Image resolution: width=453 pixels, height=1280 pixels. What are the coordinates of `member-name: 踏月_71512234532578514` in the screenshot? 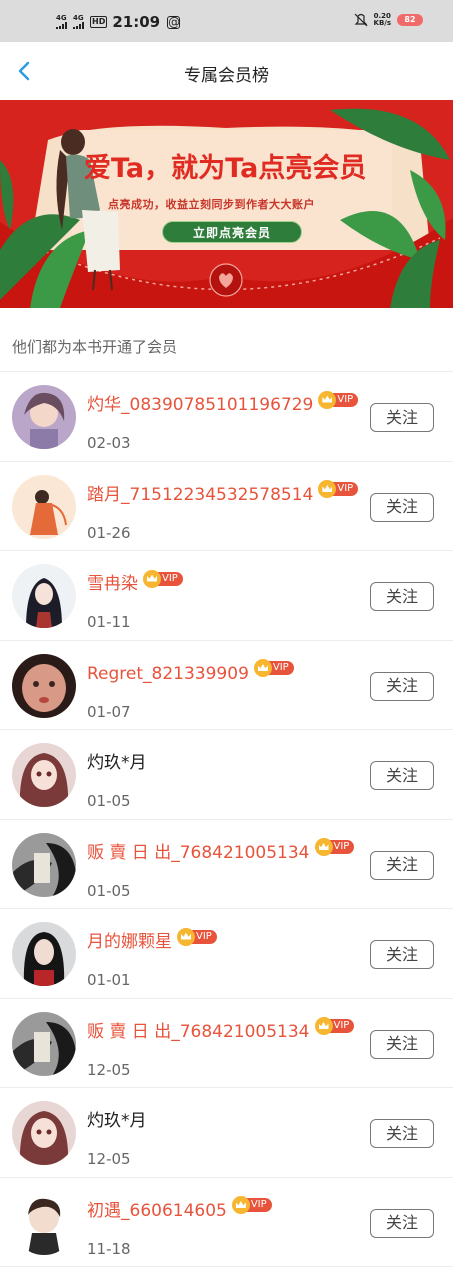 It's located at (200, 495).